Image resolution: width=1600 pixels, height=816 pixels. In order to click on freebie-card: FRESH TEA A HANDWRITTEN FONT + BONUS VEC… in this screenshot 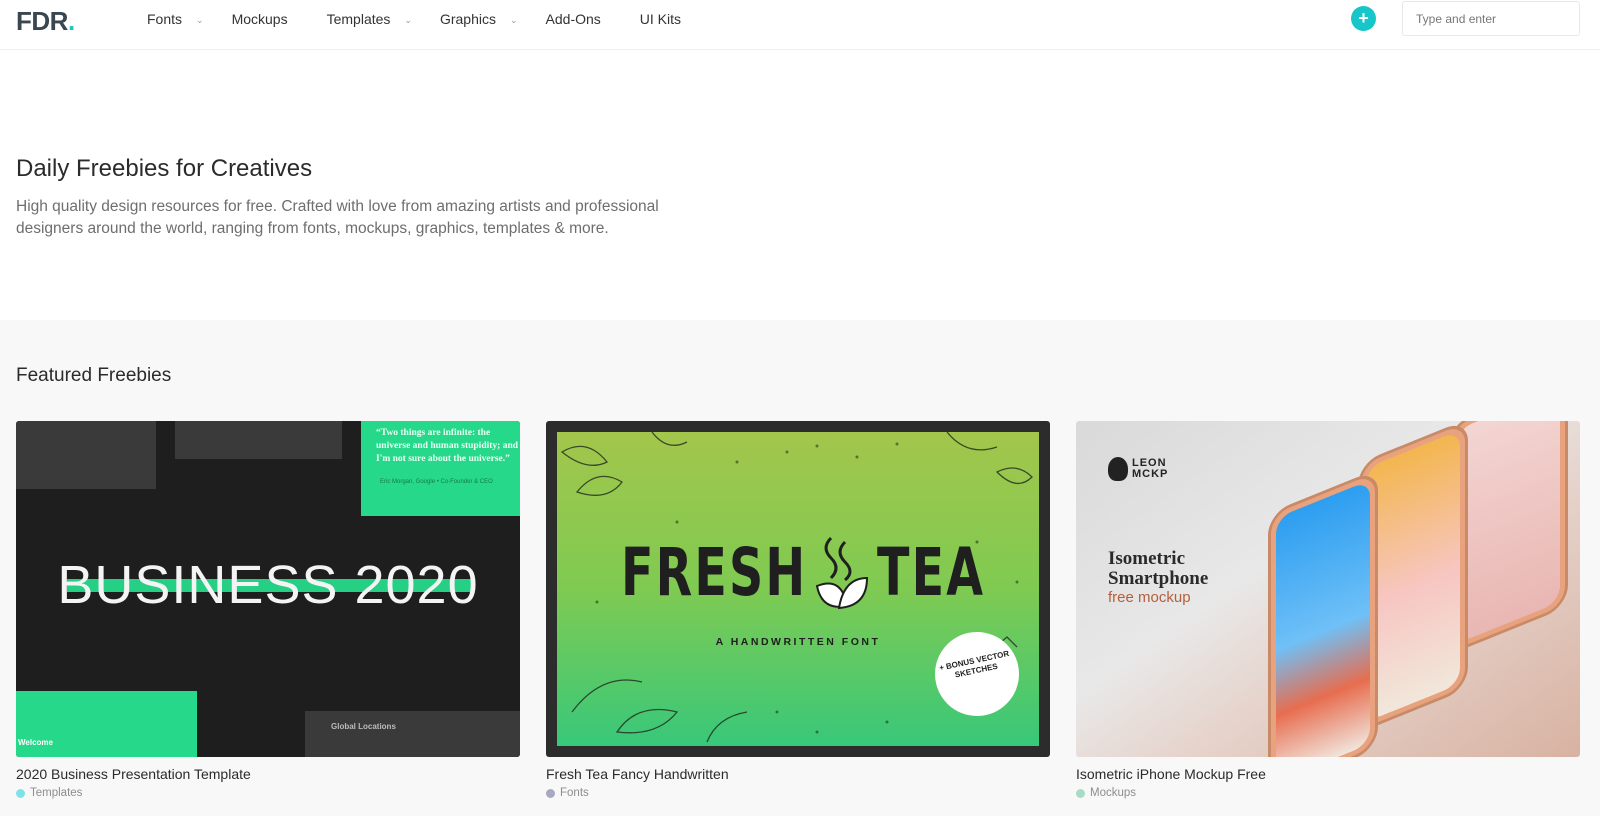, I will do `click(798, 610)`.